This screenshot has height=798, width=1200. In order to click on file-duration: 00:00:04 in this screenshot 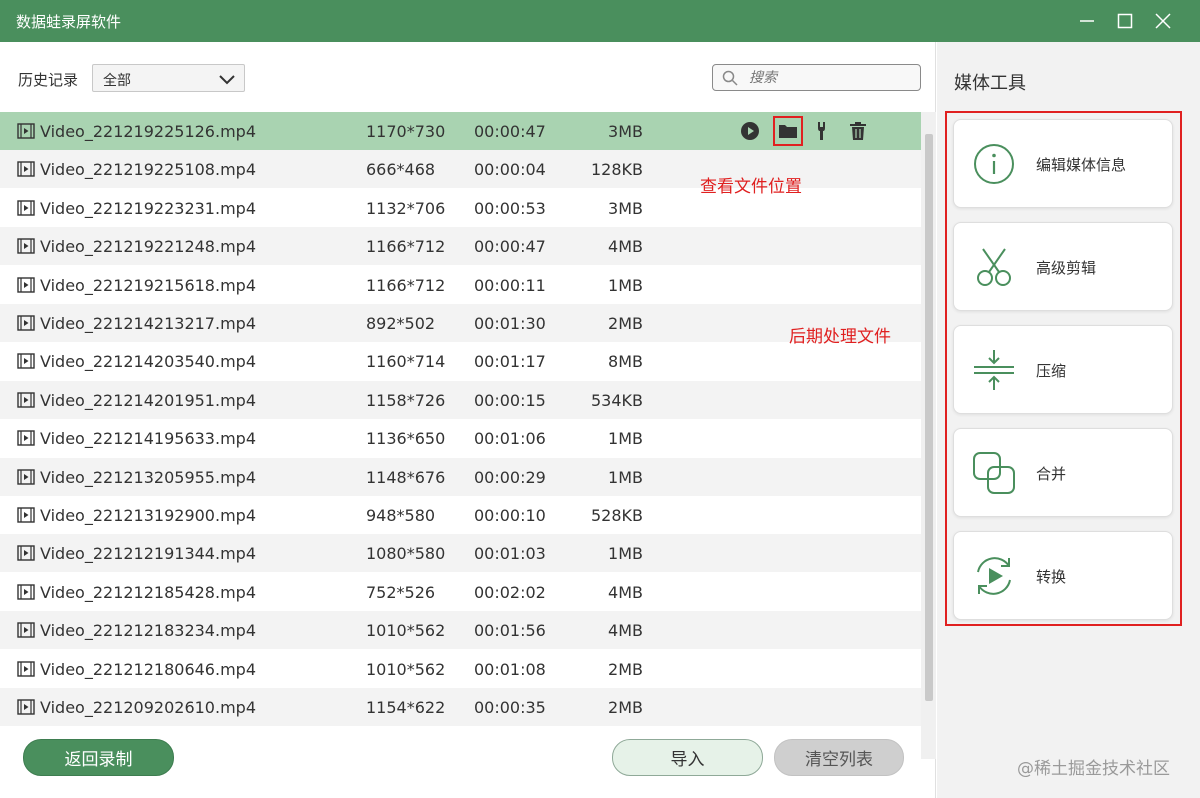, I will do `click(510, 170)`.